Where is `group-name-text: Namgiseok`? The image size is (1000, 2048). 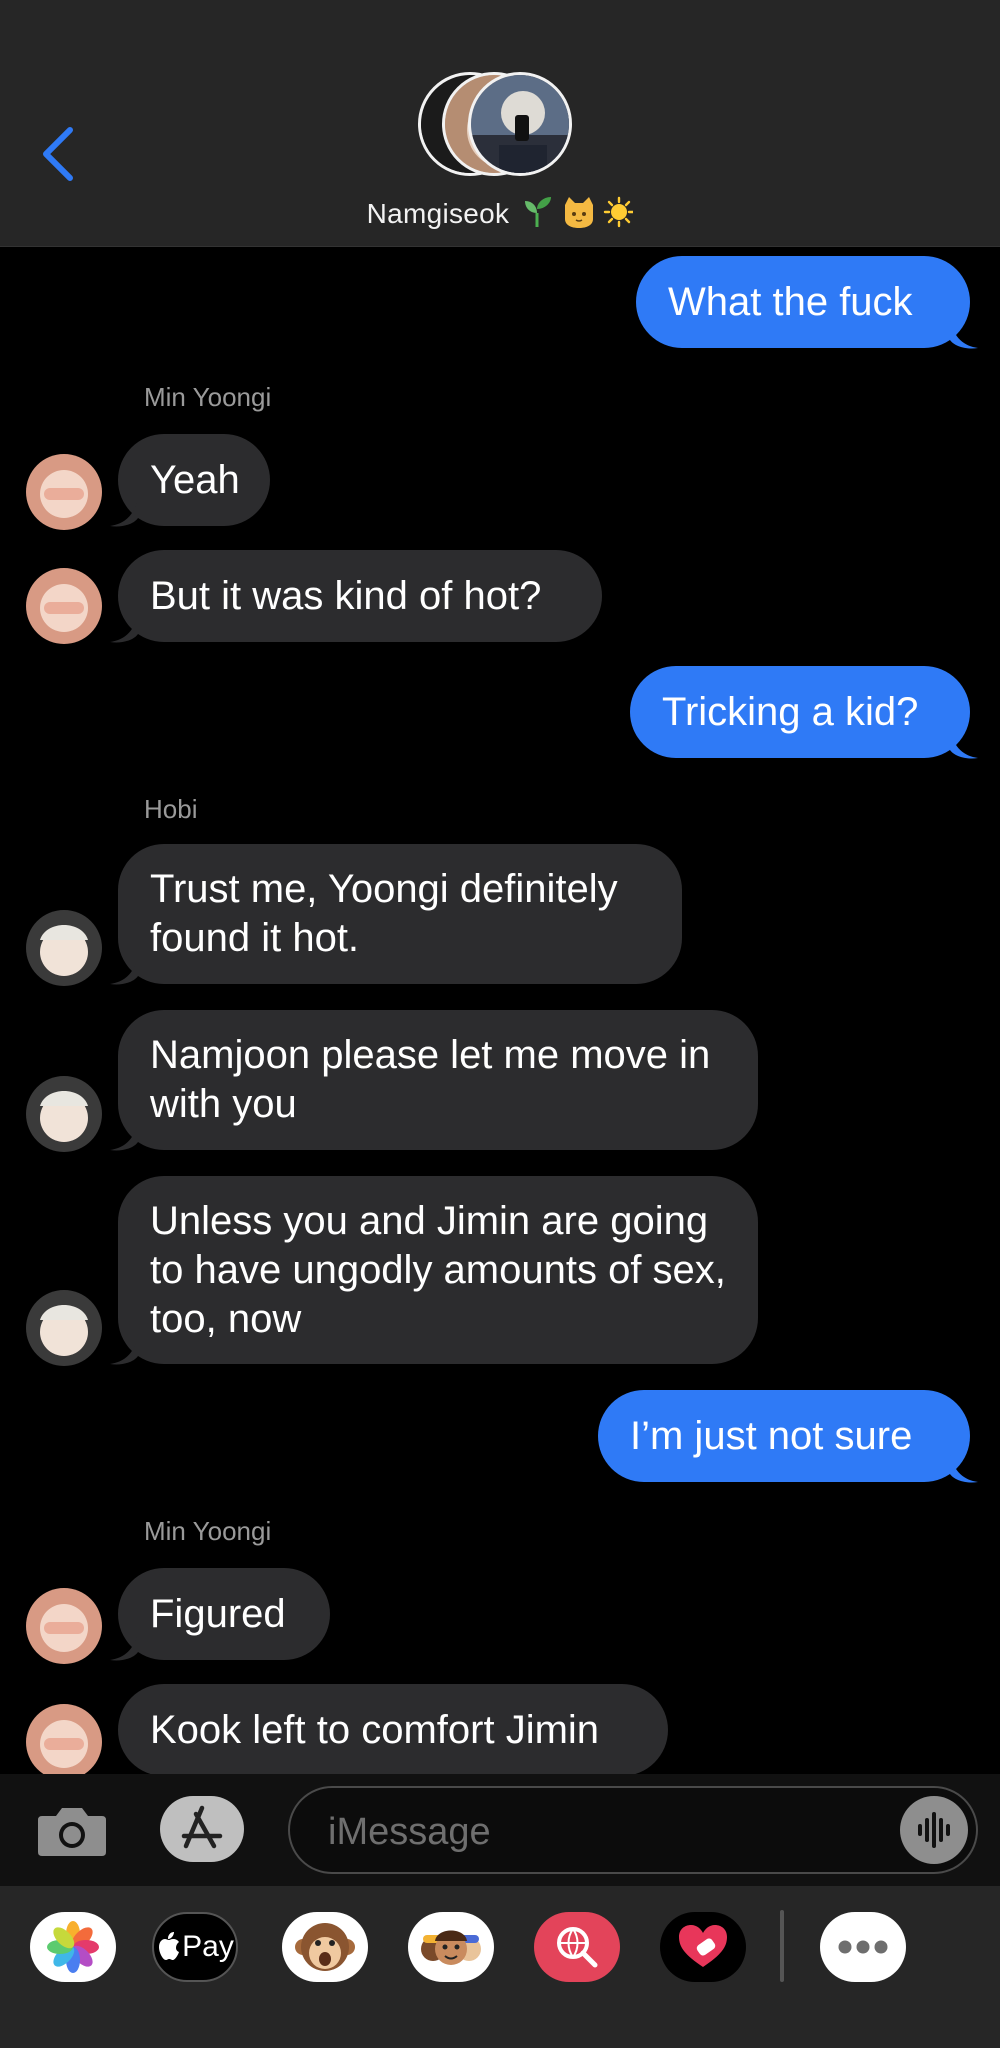
group-name-text: Namgiseok is located at coordinates (438, 213).